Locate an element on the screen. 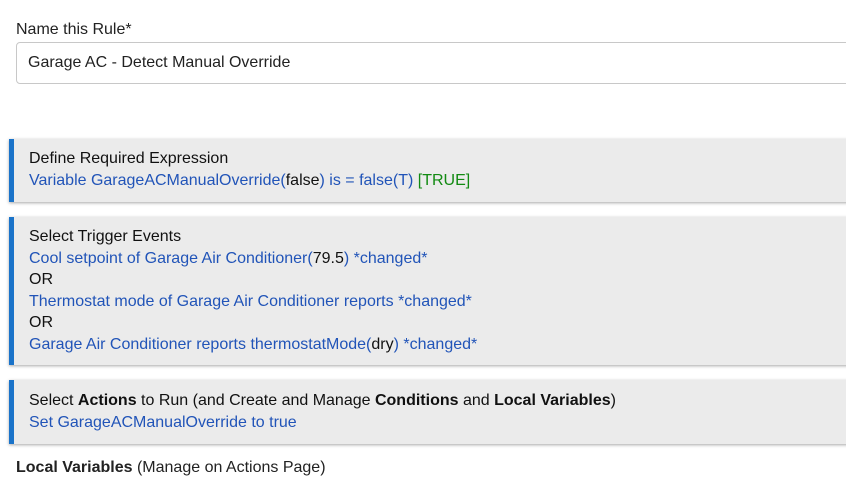 Image resolution: width=846 pixels, height=477 pixels. trigger-events-title: Select Trigger Events is located at coordinates (105, 236).